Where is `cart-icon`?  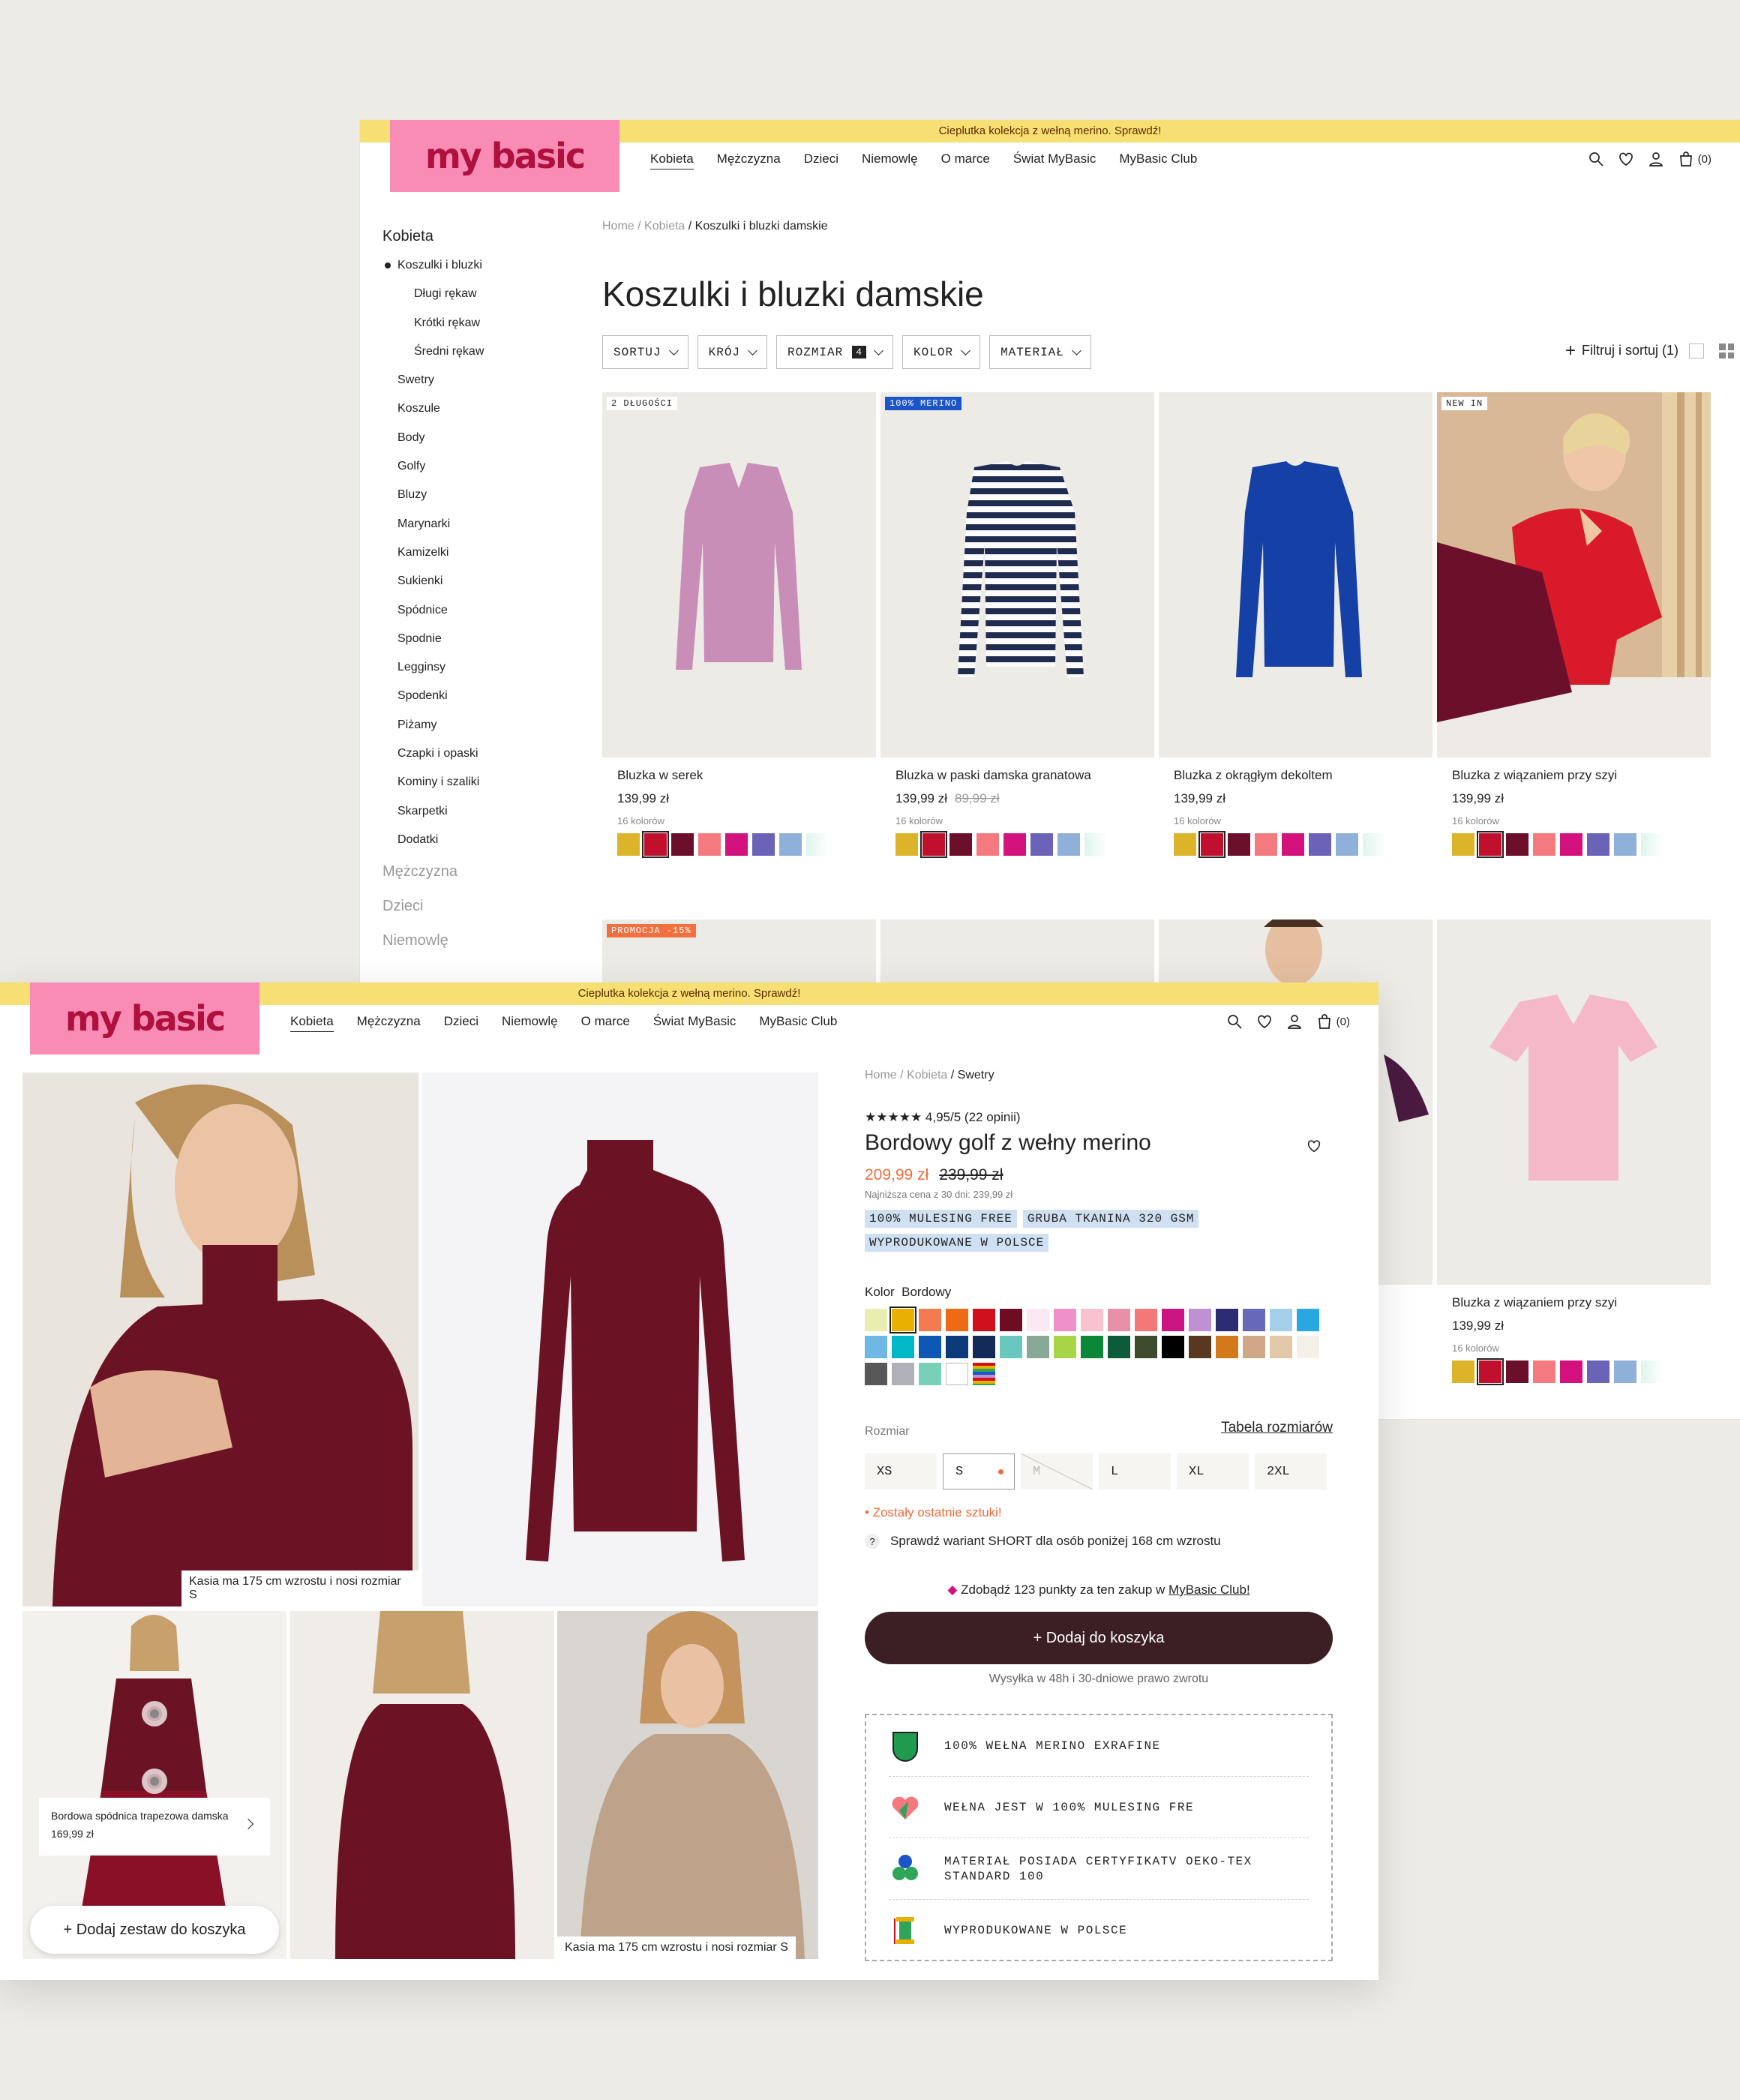 cart-icon is located at coordinates (1686, 159).